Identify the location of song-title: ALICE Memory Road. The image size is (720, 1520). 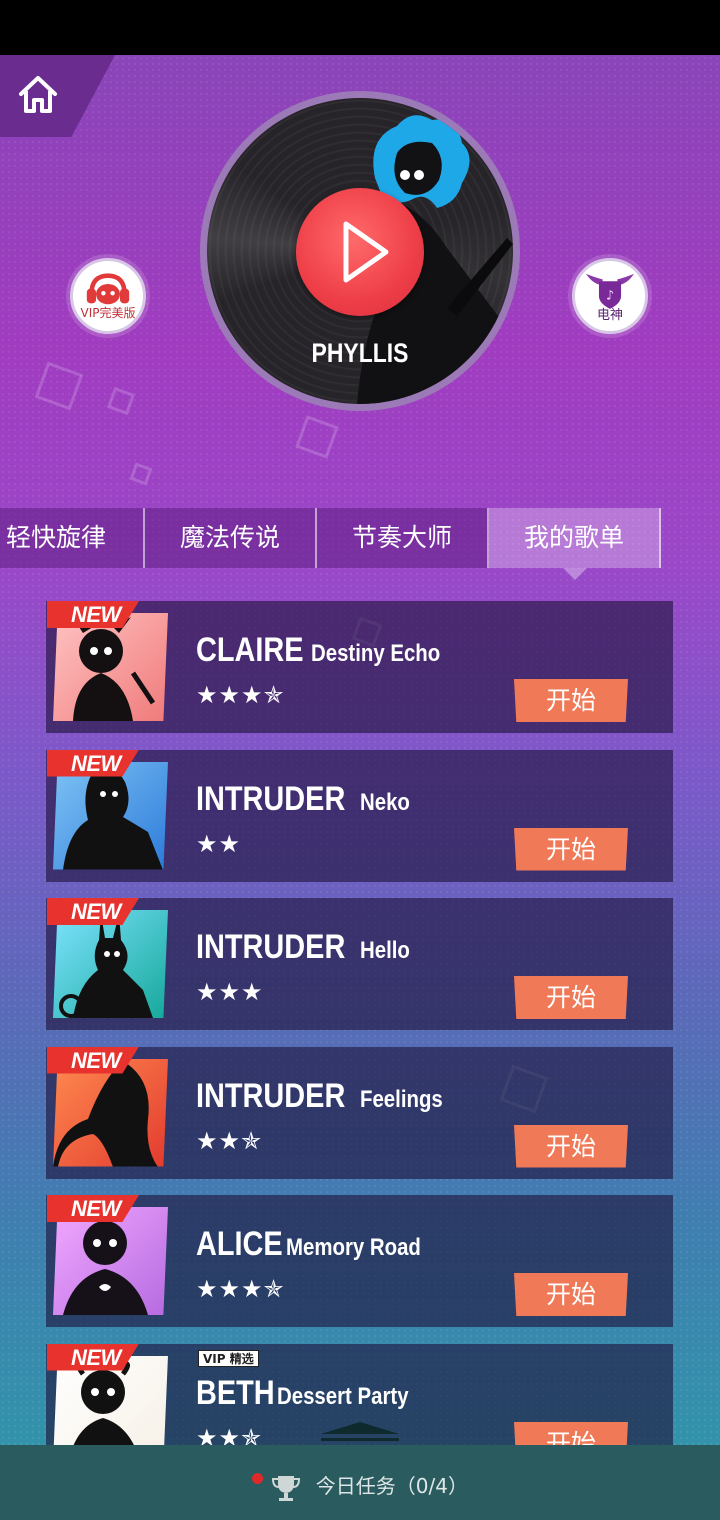
(320, 1244).